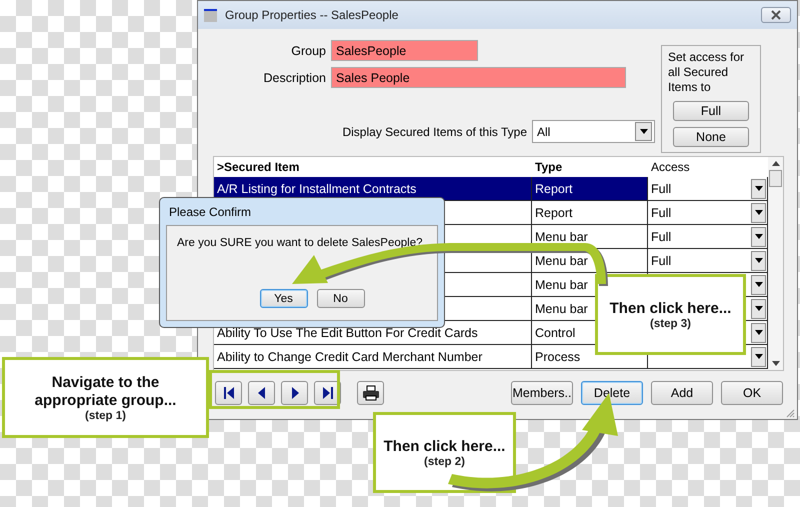 The image size is (800, 507). I want to click on access-button: None, so click(711, 137).